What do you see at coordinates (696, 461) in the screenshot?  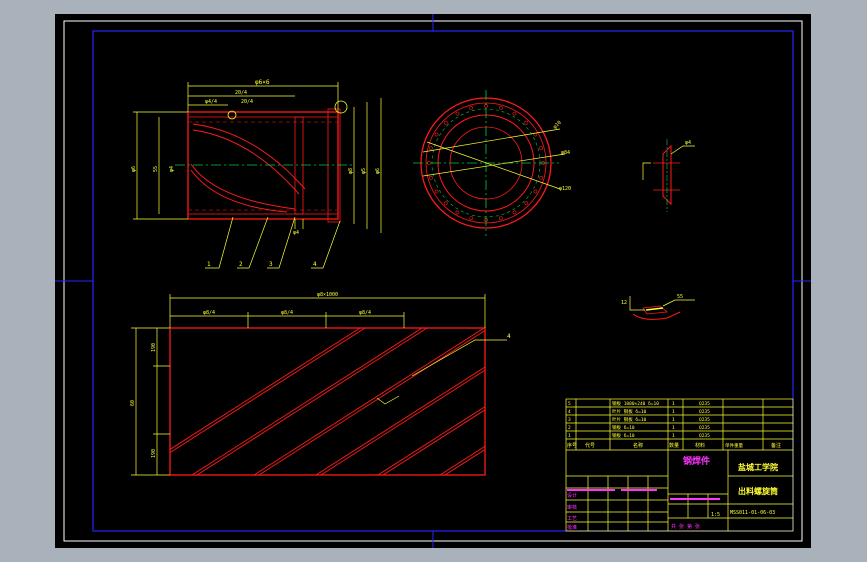 I see `material-label: 钢焊件` at bounding box center [696, 461].